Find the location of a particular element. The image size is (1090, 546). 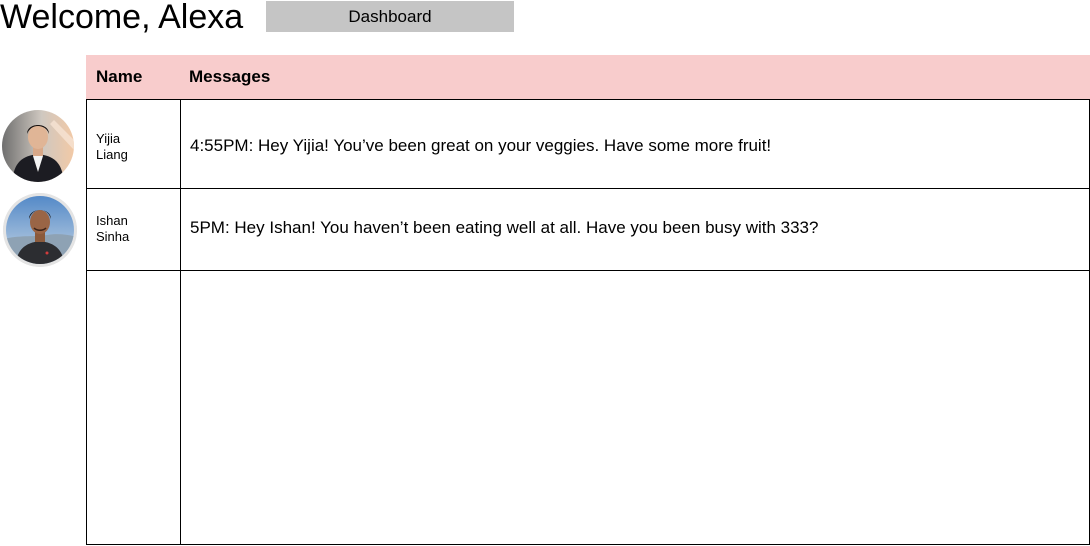

first-name: Ishan is located at coordinates (112, 220).